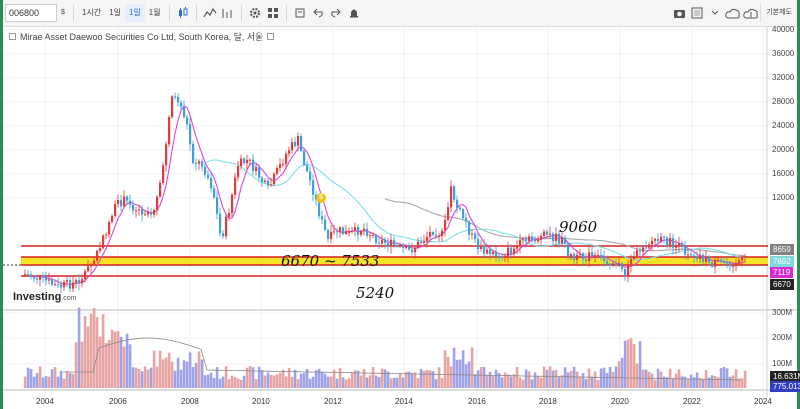 The height and width of the screenshot is (409, 800). Describe the element at coordinates (715, 13) in the screenshot. I see `chevron-down-icon` at that location.